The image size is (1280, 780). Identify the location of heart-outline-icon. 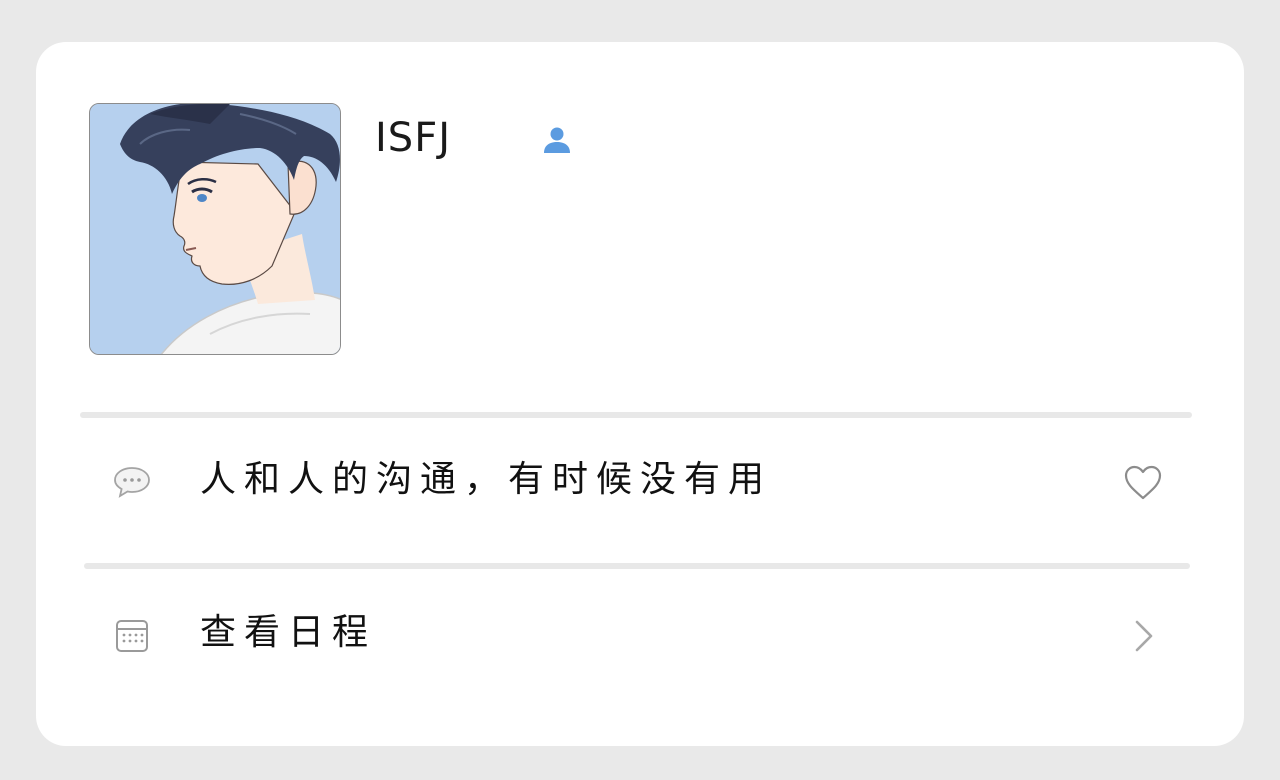
(1143, 483).